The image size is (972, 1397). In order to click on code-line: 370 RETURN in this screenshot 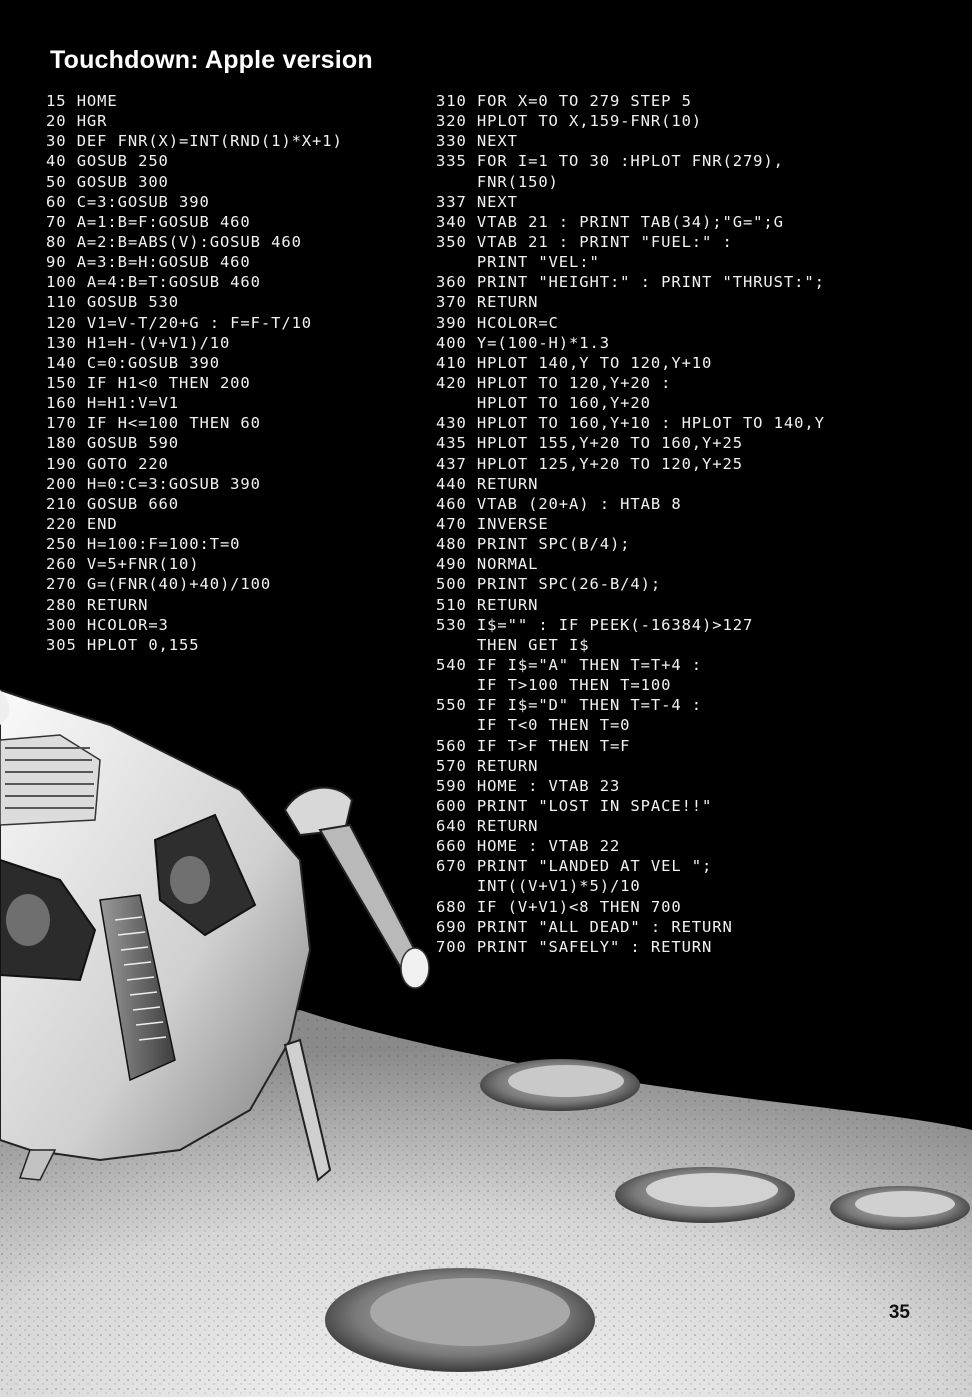, I will do `click(487, 302)`.